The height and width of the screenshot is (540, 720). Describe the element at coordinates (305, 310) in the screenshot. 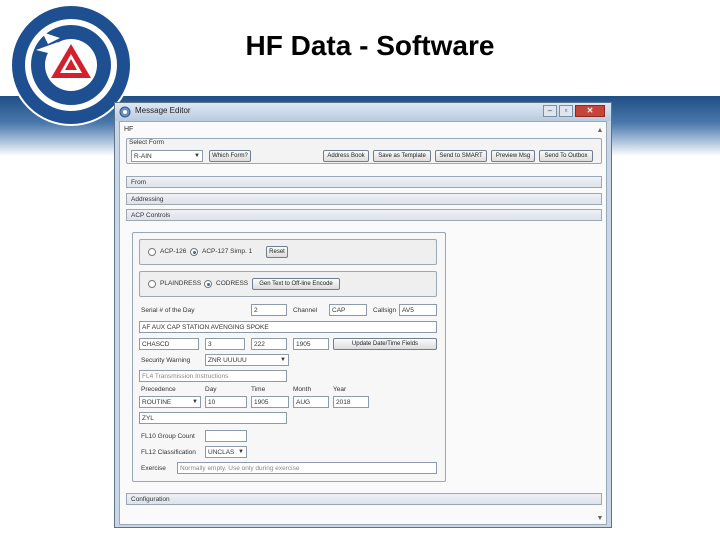

I see `channel-label: Channel` at that location.